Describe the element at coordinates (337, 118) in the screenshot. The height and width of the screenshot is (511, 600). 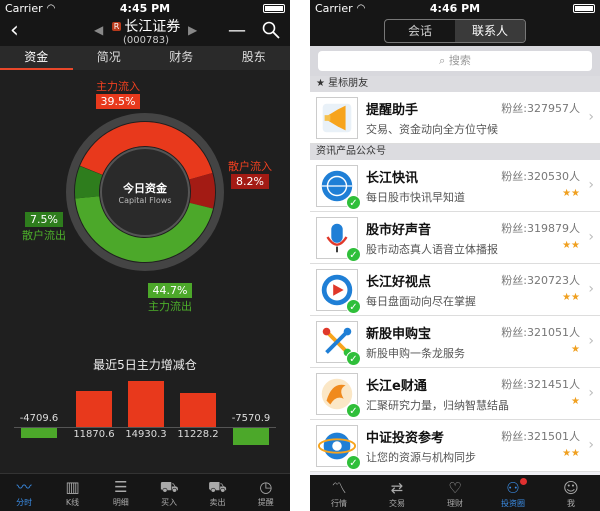
I see `megaphone-icon` at that location.